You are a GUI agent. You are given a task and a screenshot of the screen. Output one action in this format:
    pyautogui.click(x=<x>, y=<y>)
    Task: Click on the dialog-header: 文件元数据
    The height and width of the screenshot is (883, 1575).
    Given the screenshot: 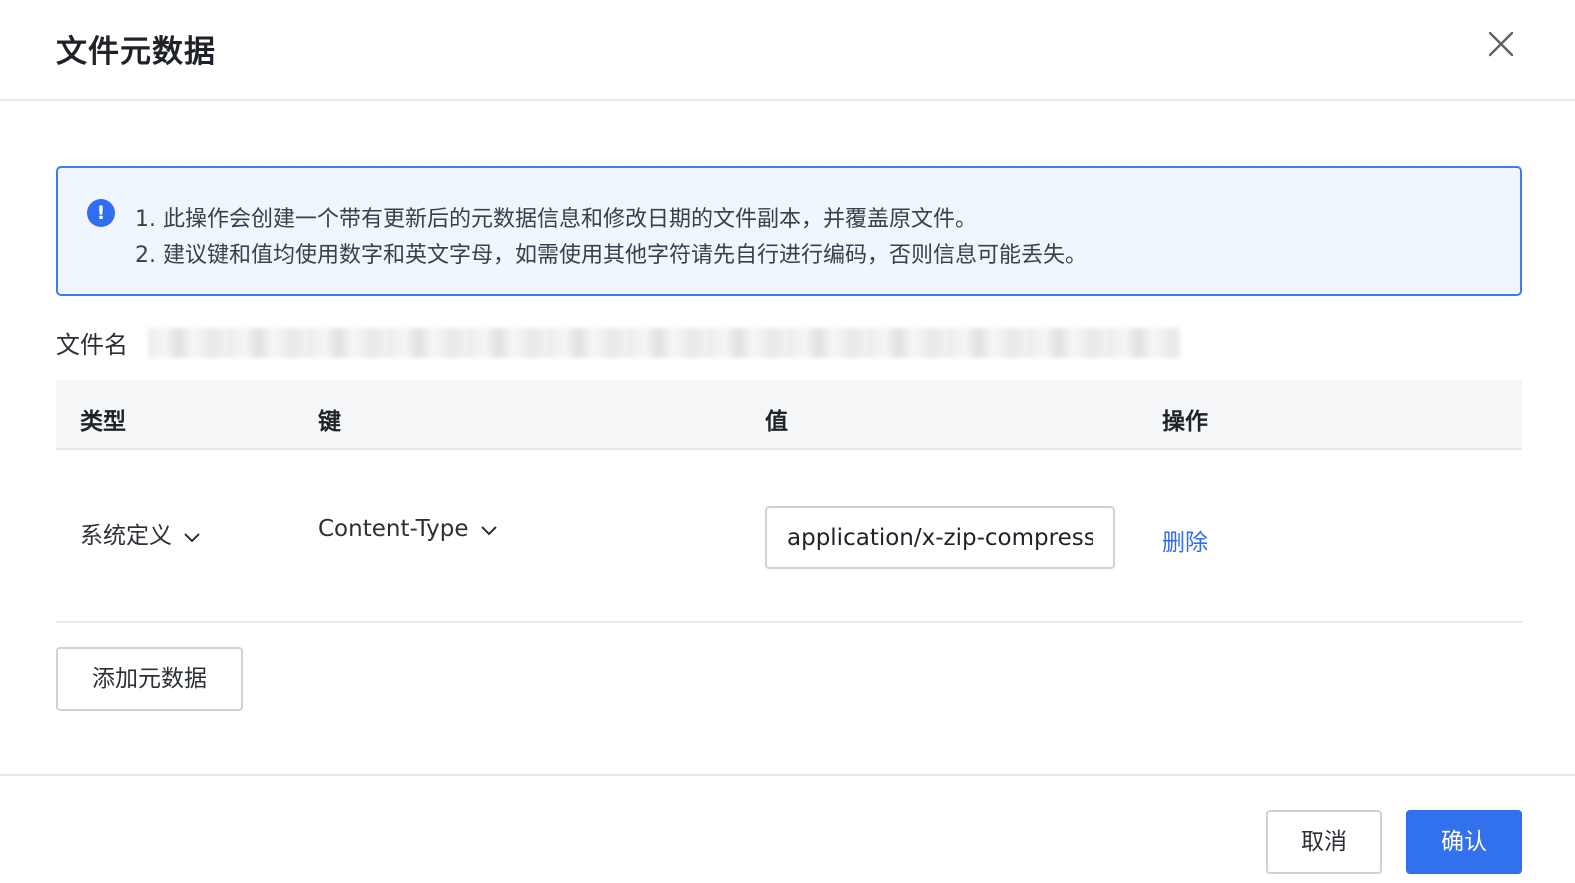 What is the action you would take?
    pyautogui.click(x=787, y=50)
    